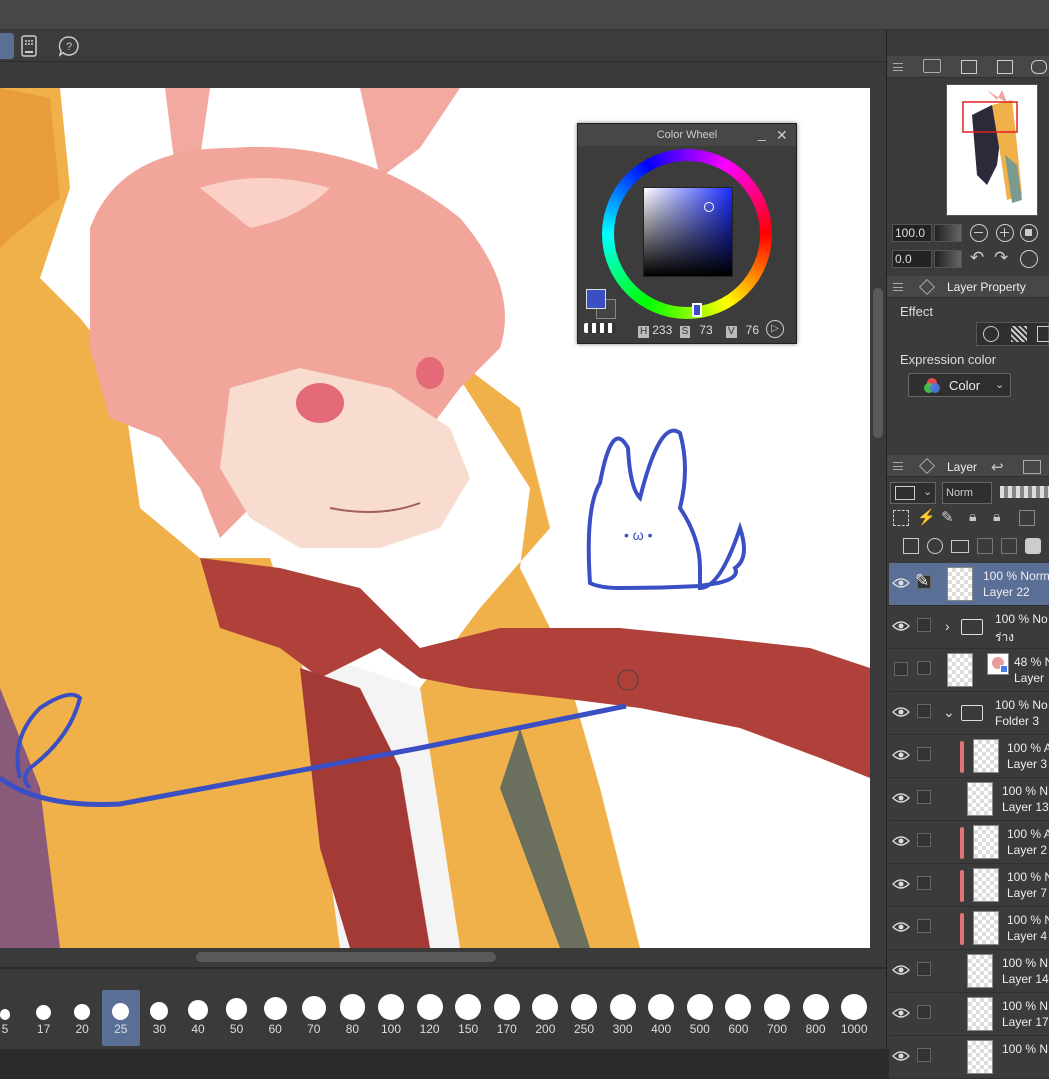 The image size is (1049, 1079). Describe the element at coordinates (314, 1018) in the screenshot. I see `brush-size-70: 70` at that location.